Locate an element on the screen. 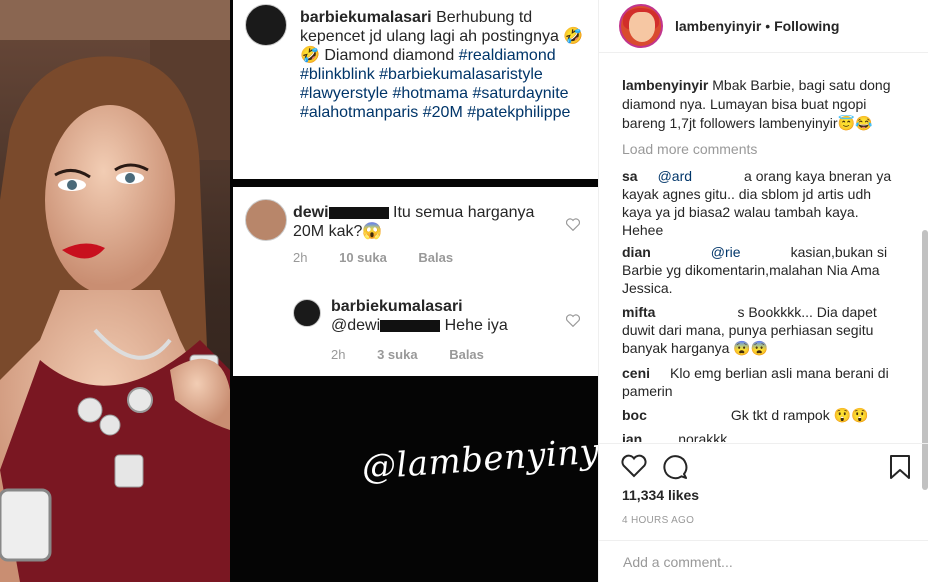 The height and width of the screenshot is (583, 928). screenshot-avatar-dewi is located at coordinates (266, 220).